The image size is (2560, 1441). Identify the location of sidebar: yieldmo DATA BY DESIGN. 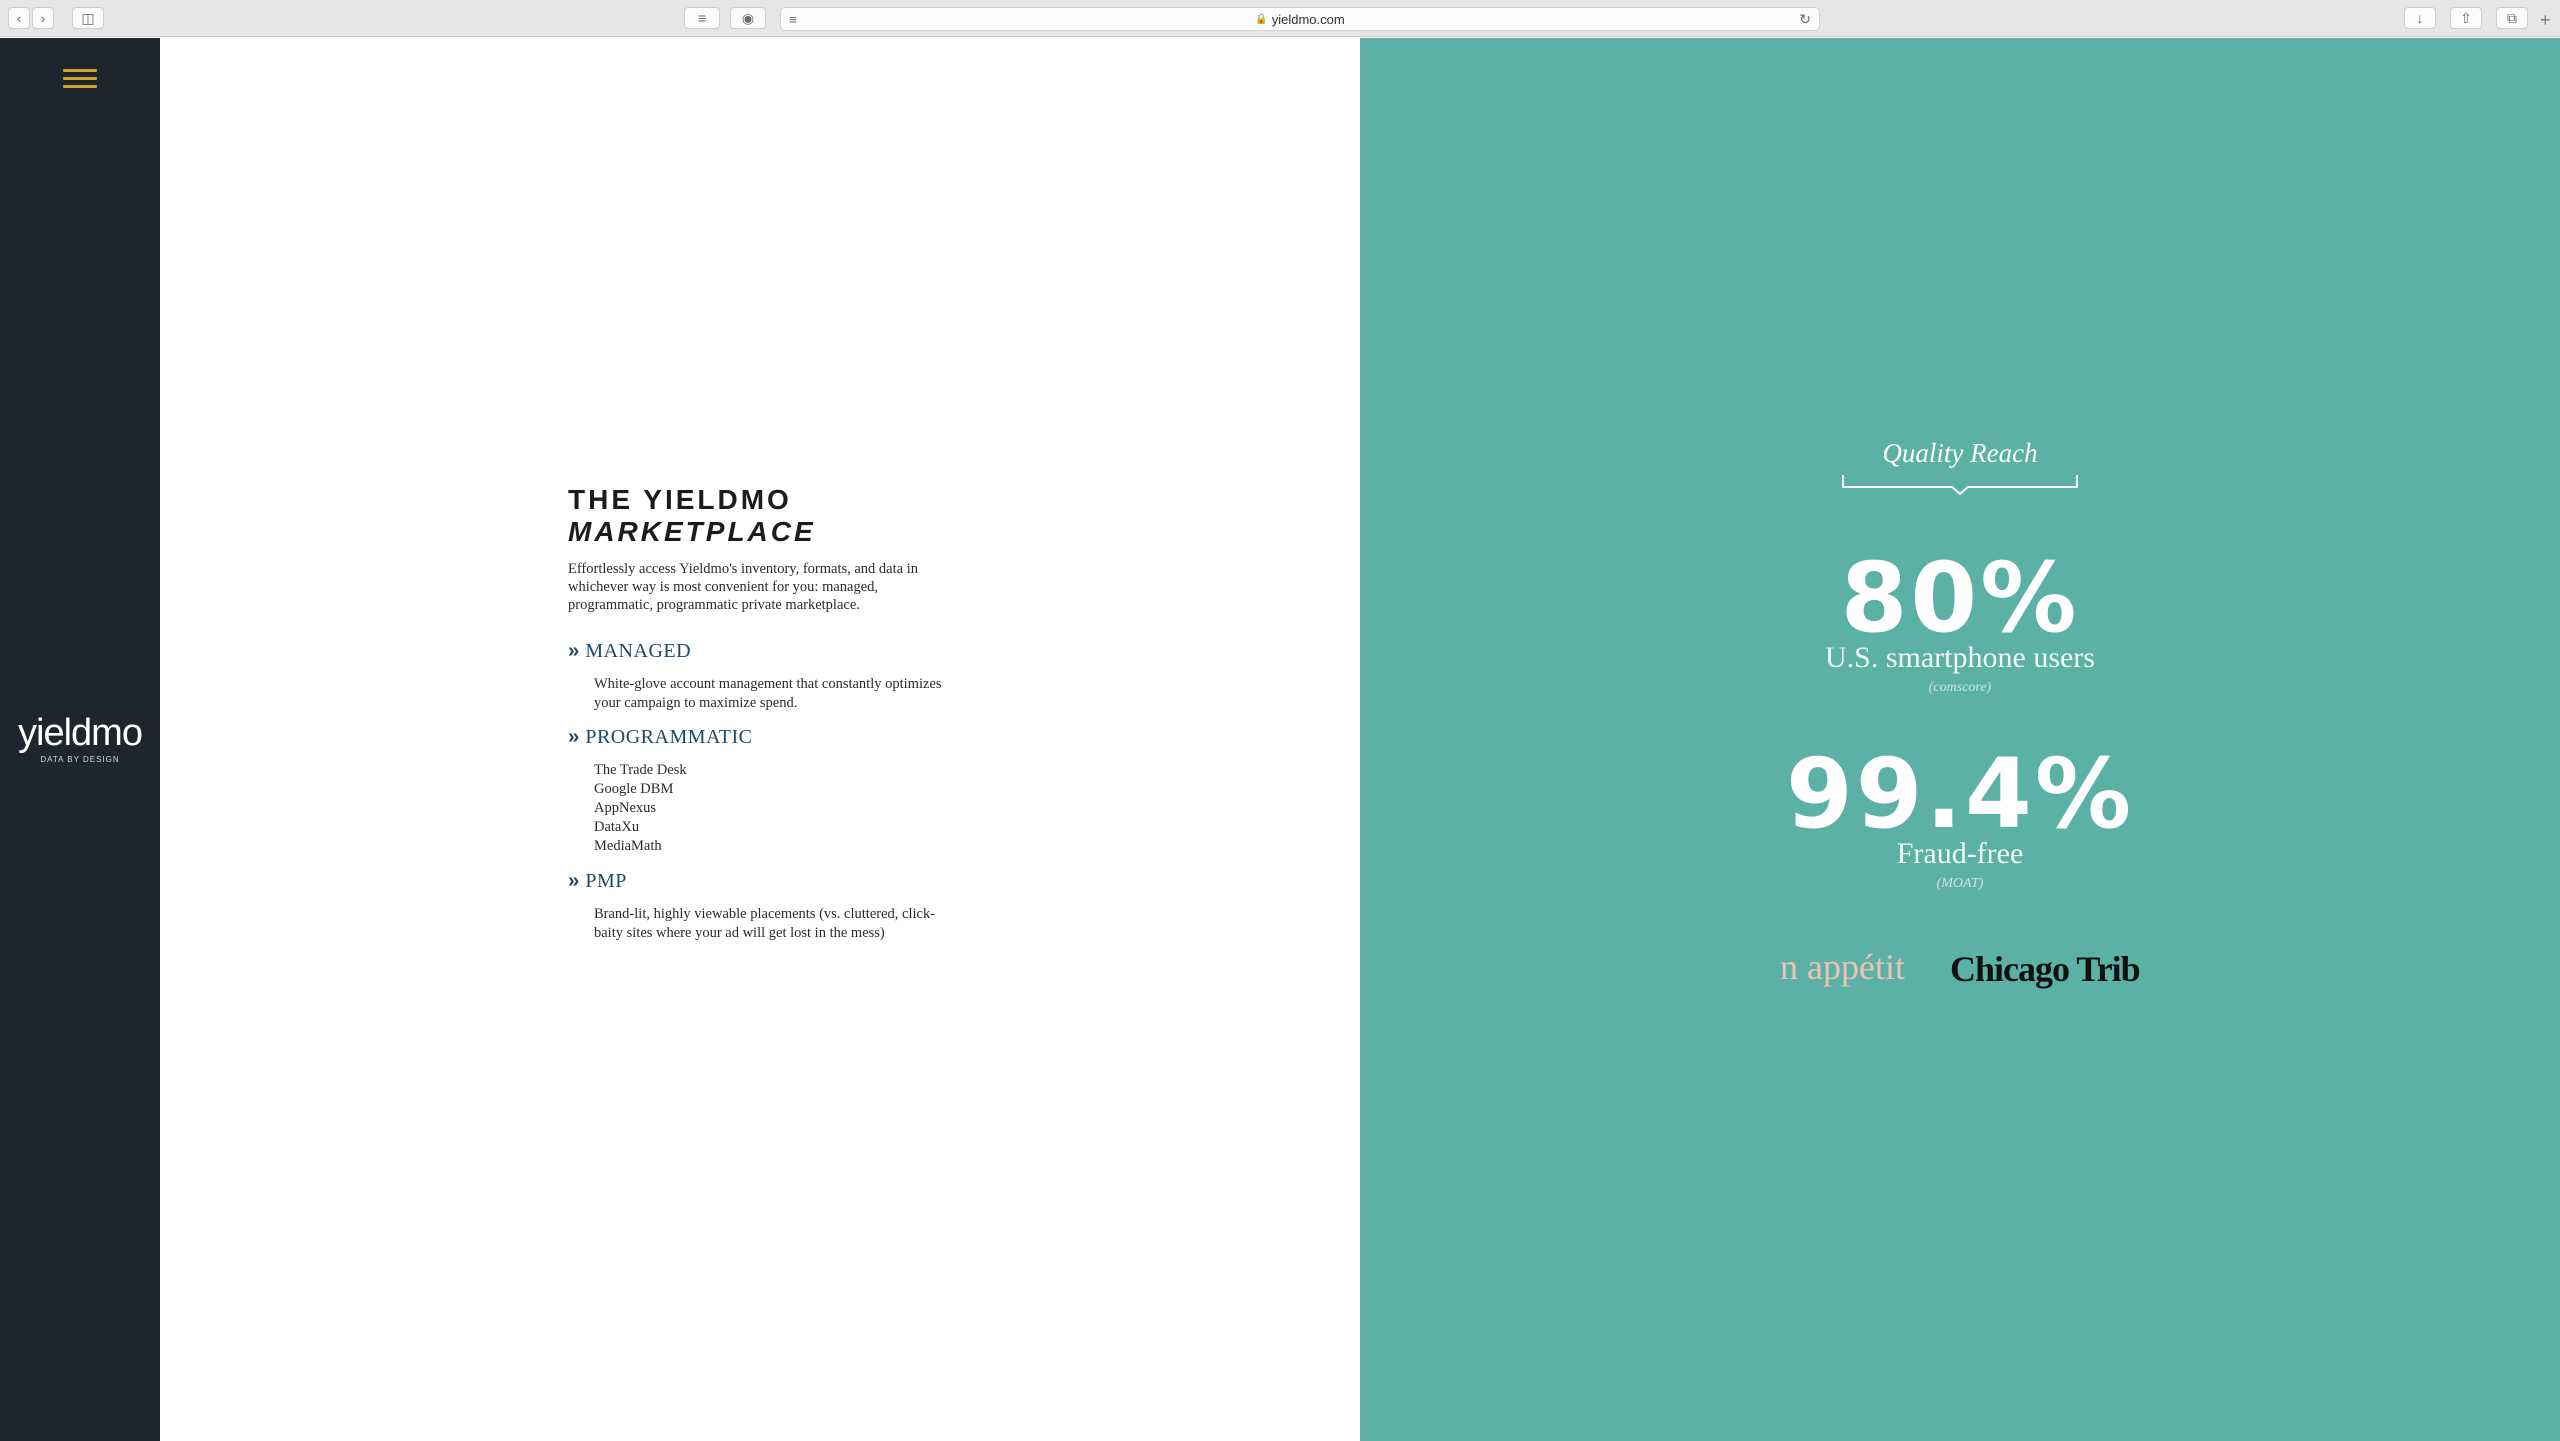
(80, 739).